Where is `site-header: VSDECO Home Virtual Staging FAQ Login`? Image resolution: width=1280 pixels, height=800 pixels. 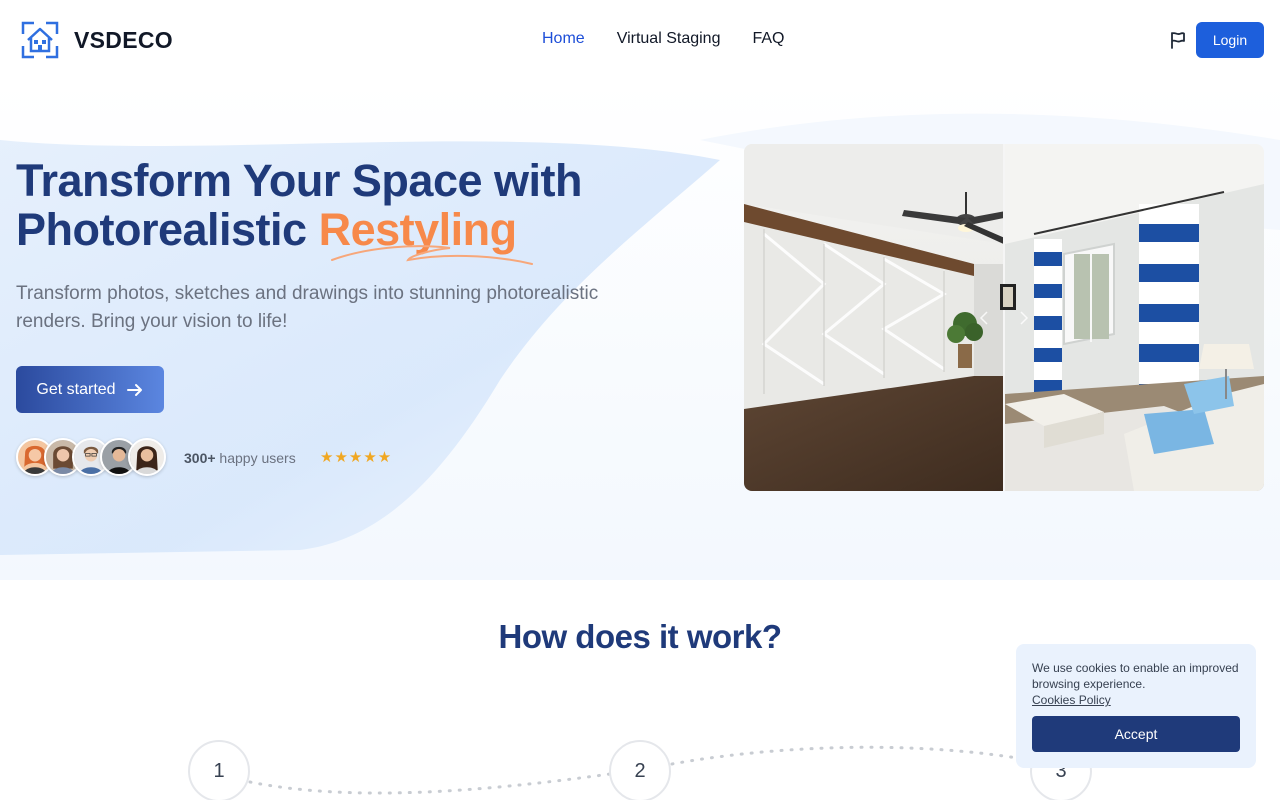 site-header: VSDECO Home Virtual Staging FAQ Login is located at coordinates (640, 40).